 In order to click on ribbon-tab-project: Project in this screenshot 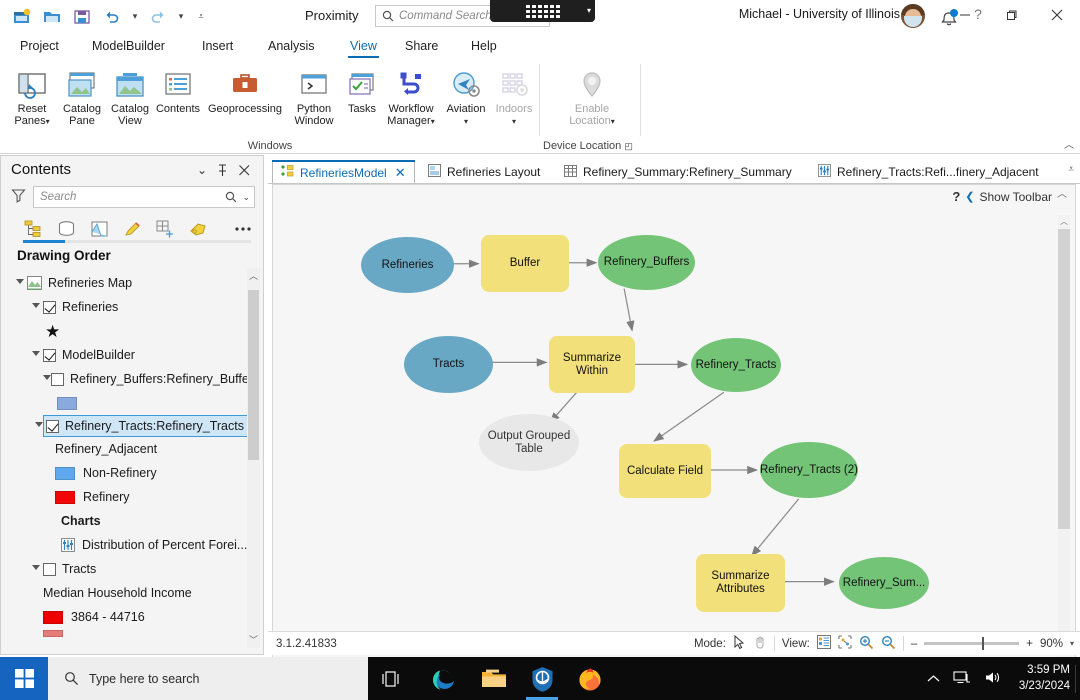, I will do `click(39, 46)`.